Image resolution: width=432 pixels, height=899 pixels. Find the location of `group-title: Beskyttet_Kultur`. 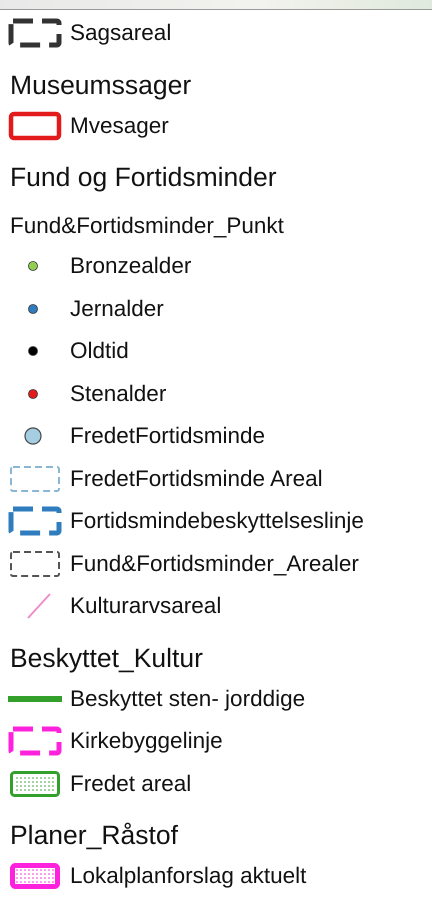

group-title: Beskyttet_Kultur is located at coordinates (106, 658).